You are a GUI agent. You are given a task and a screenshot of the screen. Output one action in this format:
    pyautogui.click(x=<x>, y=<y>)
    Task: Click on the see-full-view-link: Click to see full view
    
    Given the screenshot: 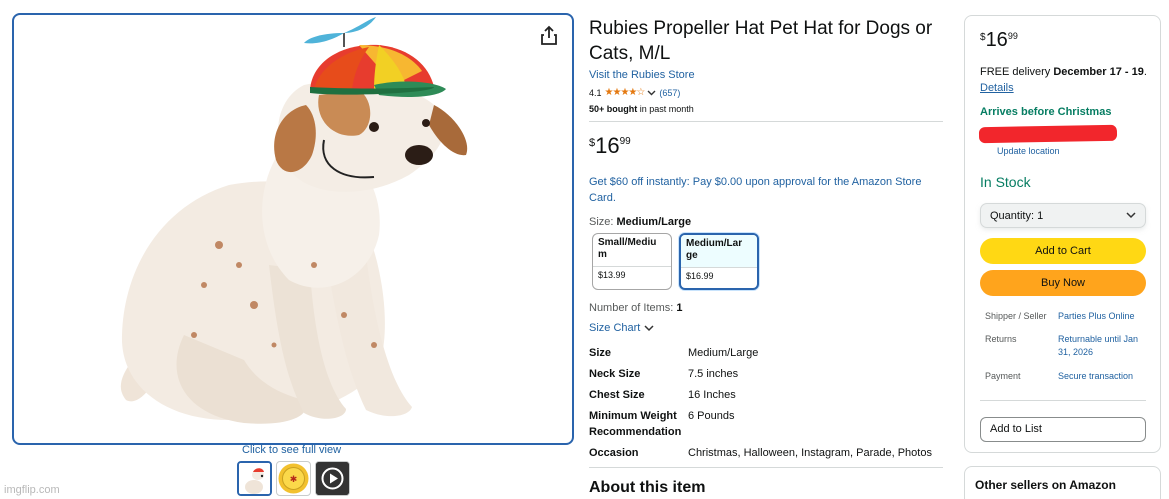 What is the action you would take?
    pyautogui.click(x=291, y=450)
    